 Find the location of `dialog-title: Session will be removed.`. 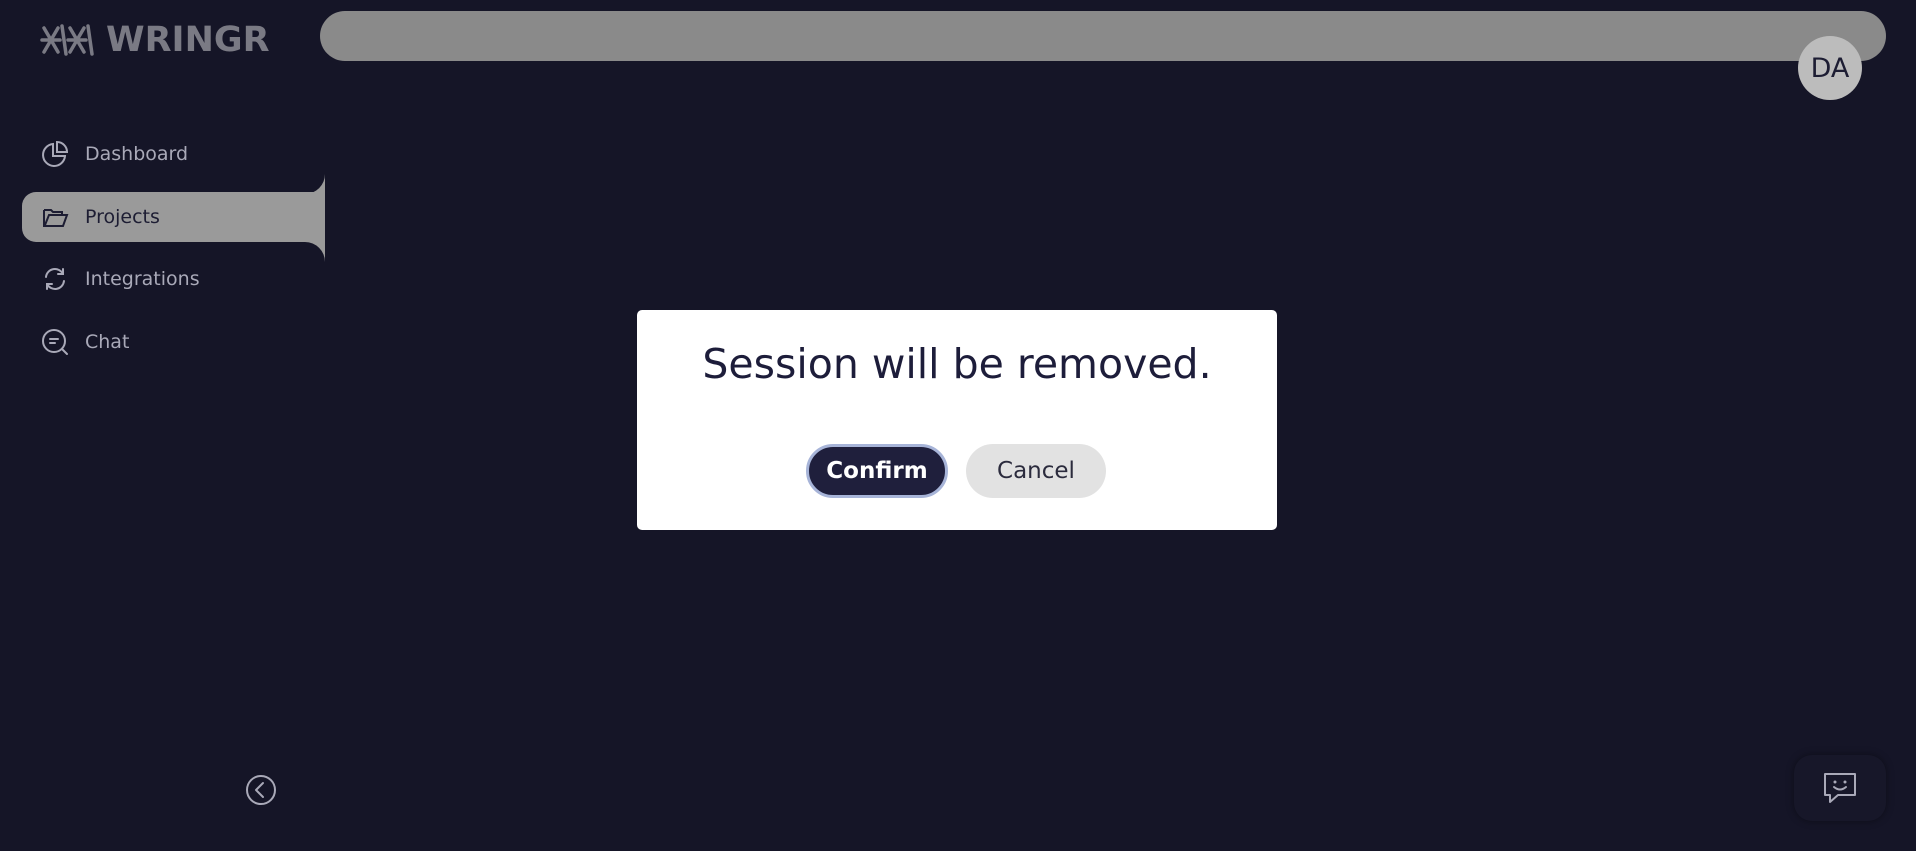

dialog-title: Session will be removed. is located at coordinates (957, 364).